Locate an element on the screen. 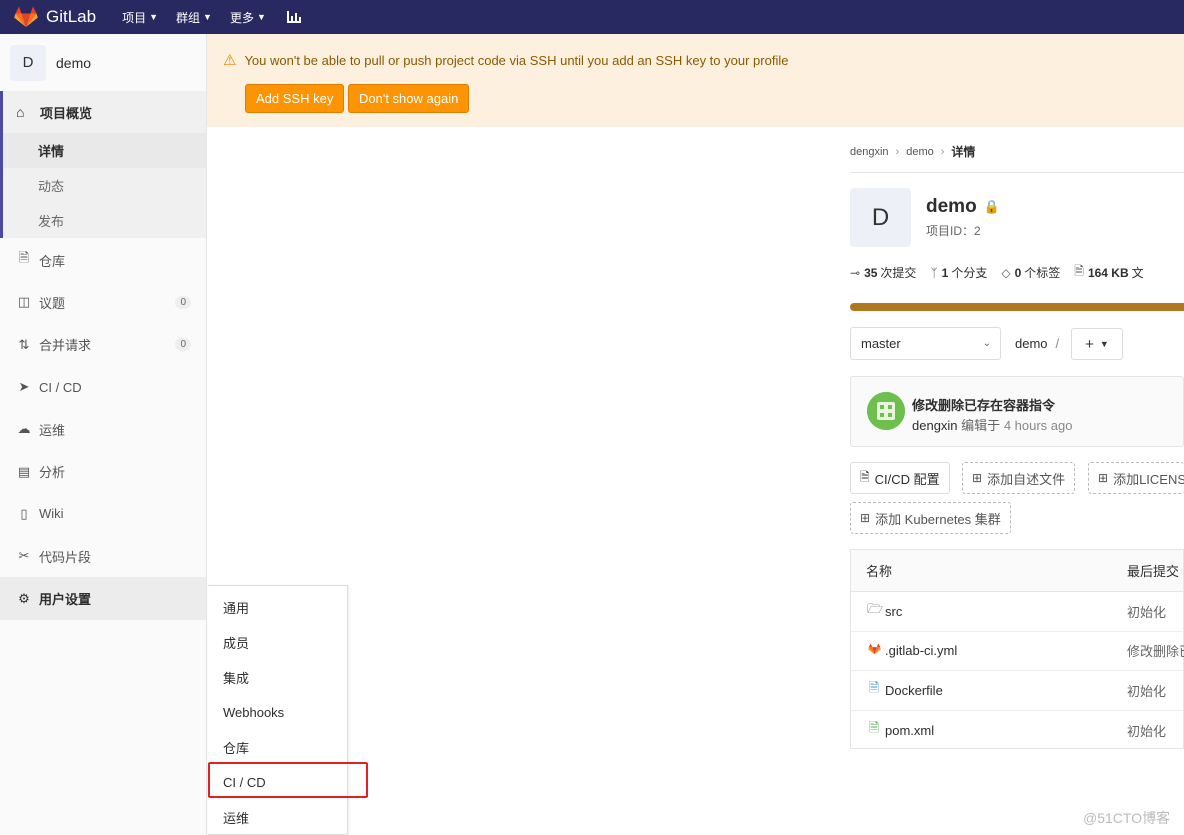 The width and height of the screenshot is (1184, 835). add-readme-button: ⊞ 添加自述文件 is located at coordinates (1019, 478).